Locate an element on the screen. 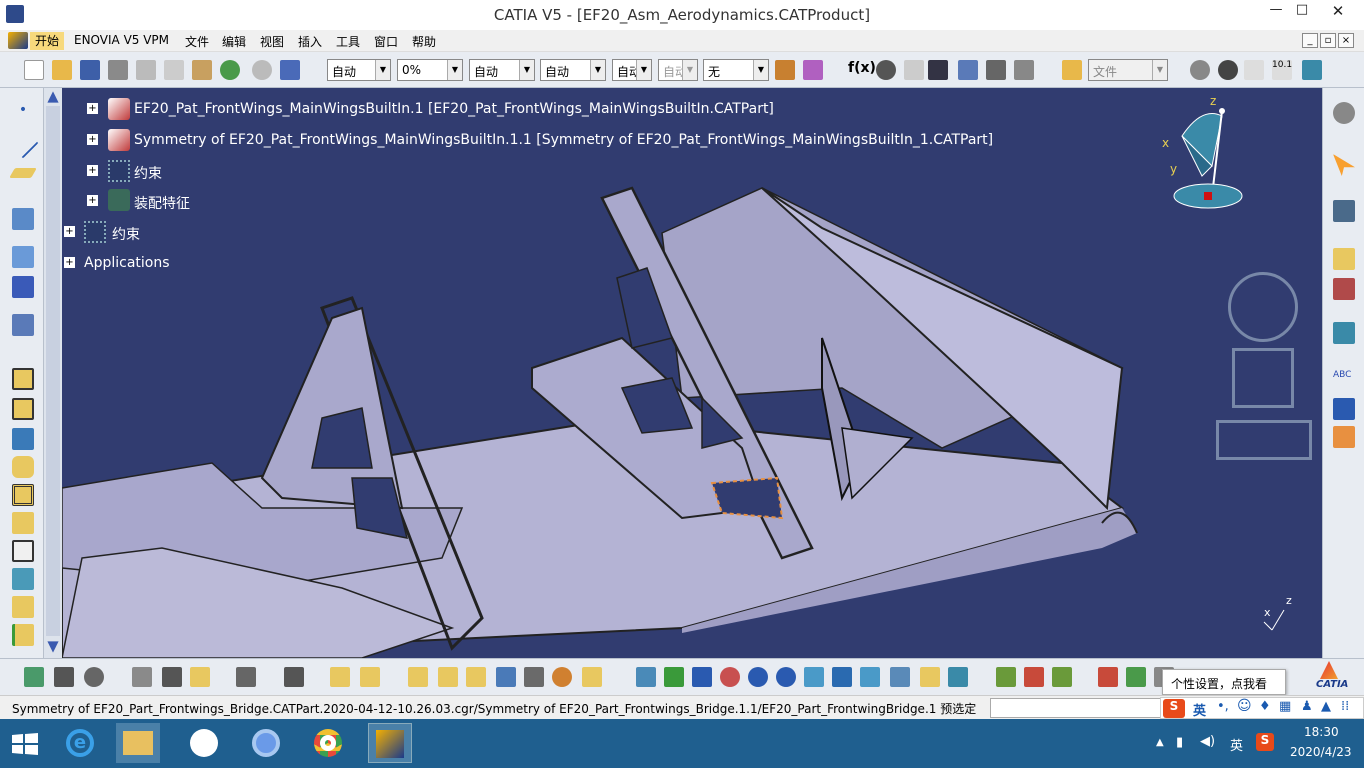  target-icon is located at coordinates (562, 677).